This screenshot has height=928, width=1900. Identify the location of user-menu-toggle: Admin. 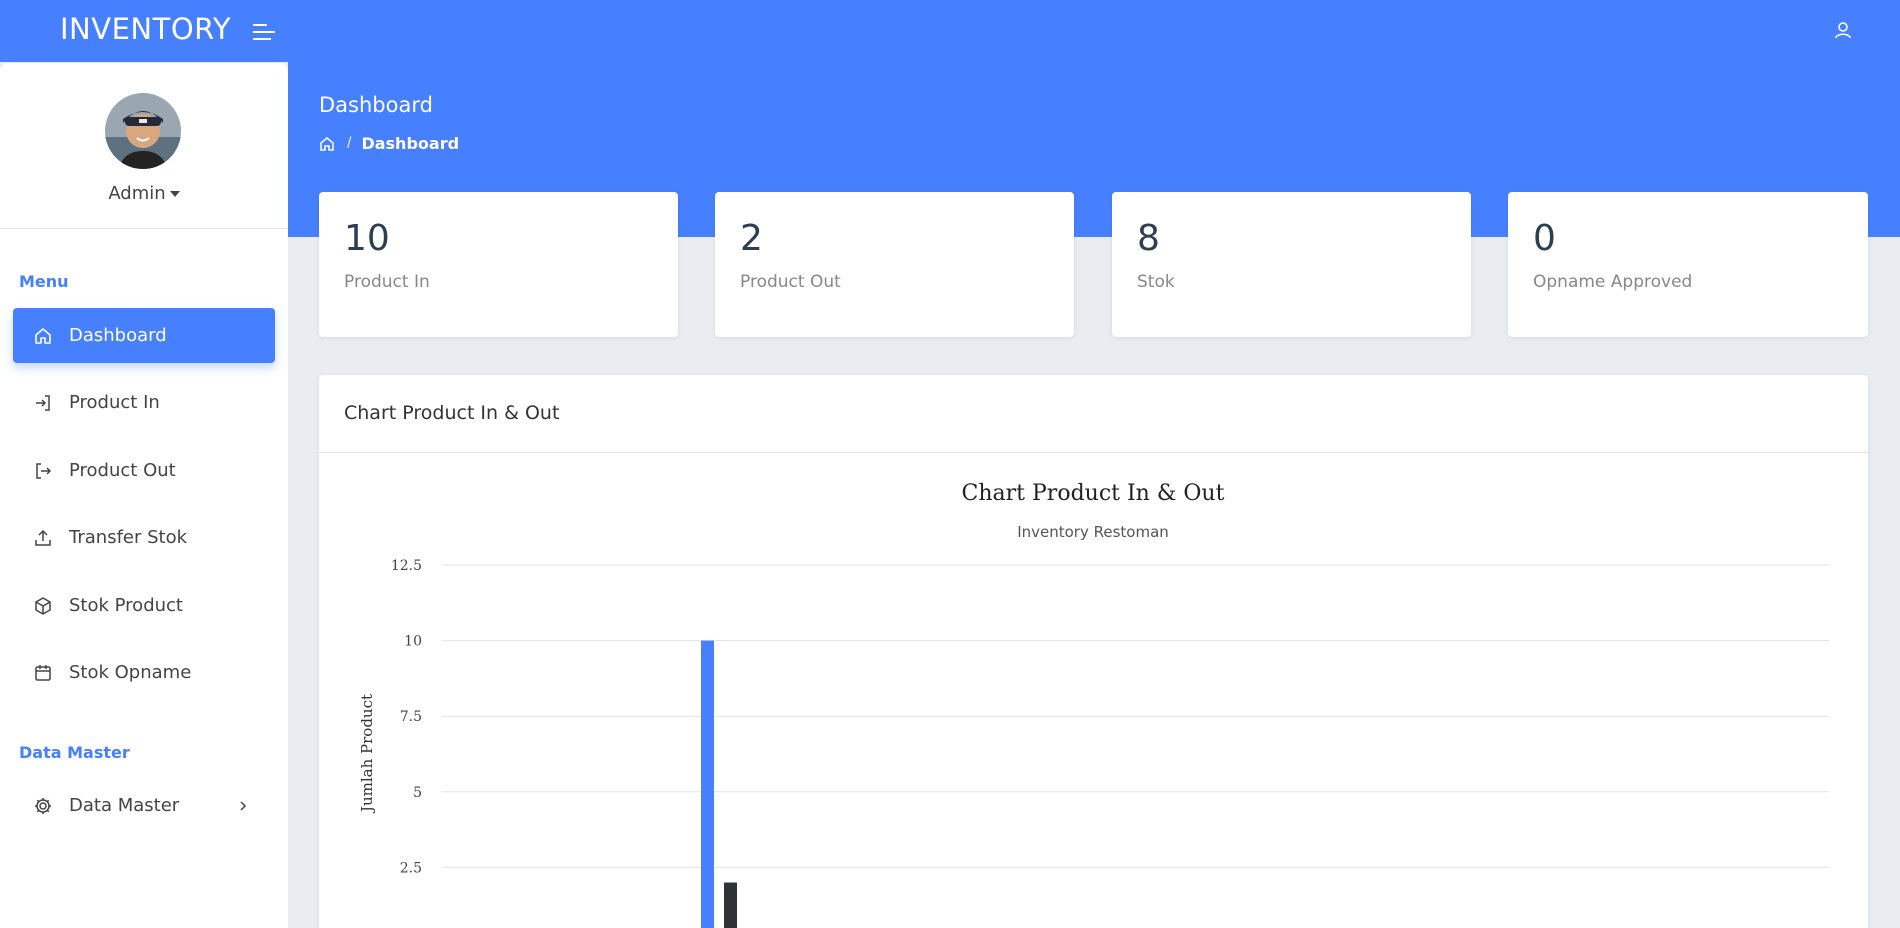
(144, 193).